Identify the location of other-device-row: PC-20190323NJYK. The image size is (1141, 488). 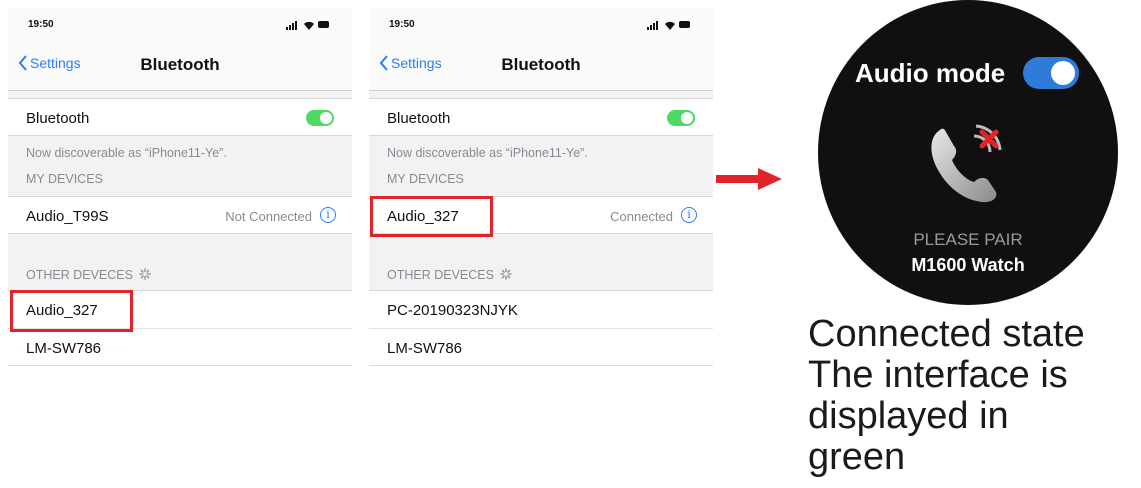
(541, 309).